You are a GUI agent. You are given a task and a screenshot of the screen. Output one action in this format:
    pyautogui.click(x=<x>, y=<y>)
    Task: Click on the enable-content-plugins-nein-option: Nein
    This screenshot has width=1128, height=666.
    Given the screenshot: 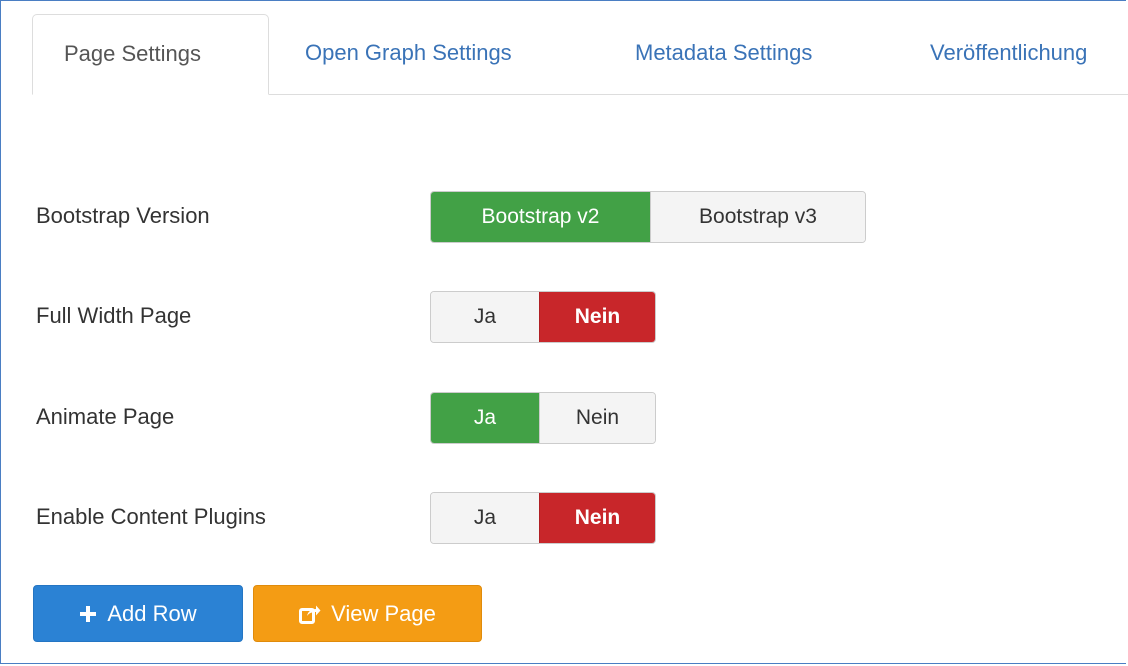 What is the action you would take?
    pyautogui.click(x=597, y=518)
    